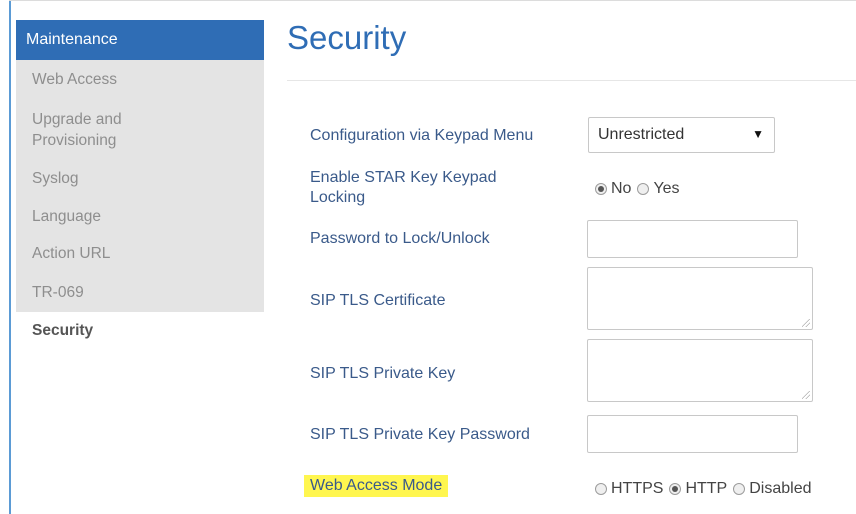 Image resolution: width=856 pixels, height=514 pixels. I want to click on web-access-http-label: HTTP, so click(706, 489).